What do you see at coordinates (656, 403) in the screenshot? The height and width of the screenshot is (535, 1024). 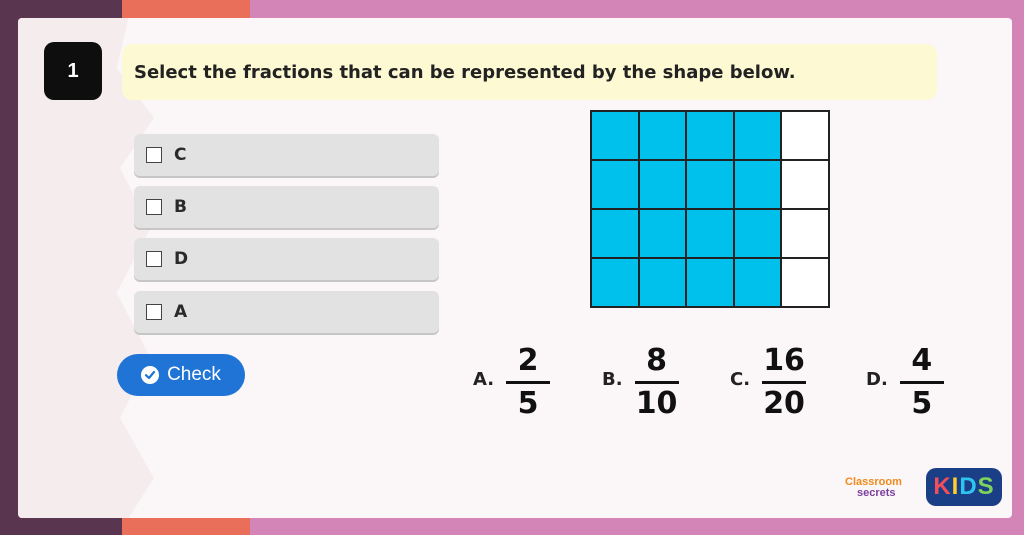 I see `denominator: 10` at bounding box center [656, 403].